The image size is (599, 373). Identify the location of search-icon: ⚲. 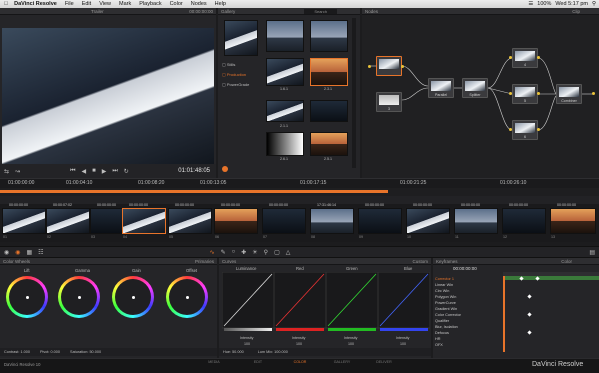
(594, 4).